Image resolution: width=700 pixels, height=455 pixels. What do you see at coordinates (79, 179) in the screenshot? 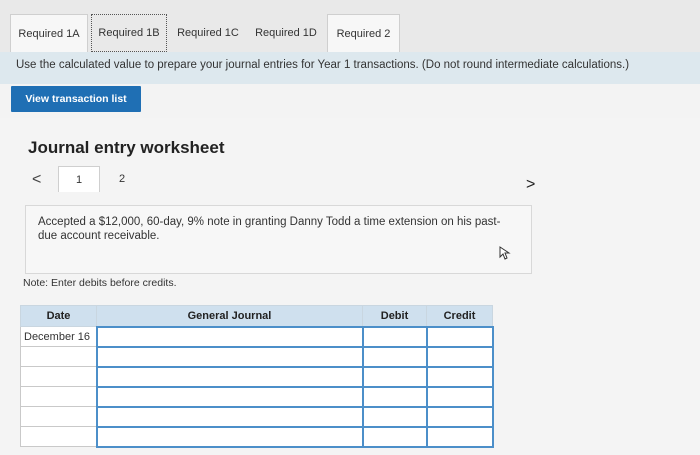
I see `page-tab-1: 1` at bounding box center [79, 179].